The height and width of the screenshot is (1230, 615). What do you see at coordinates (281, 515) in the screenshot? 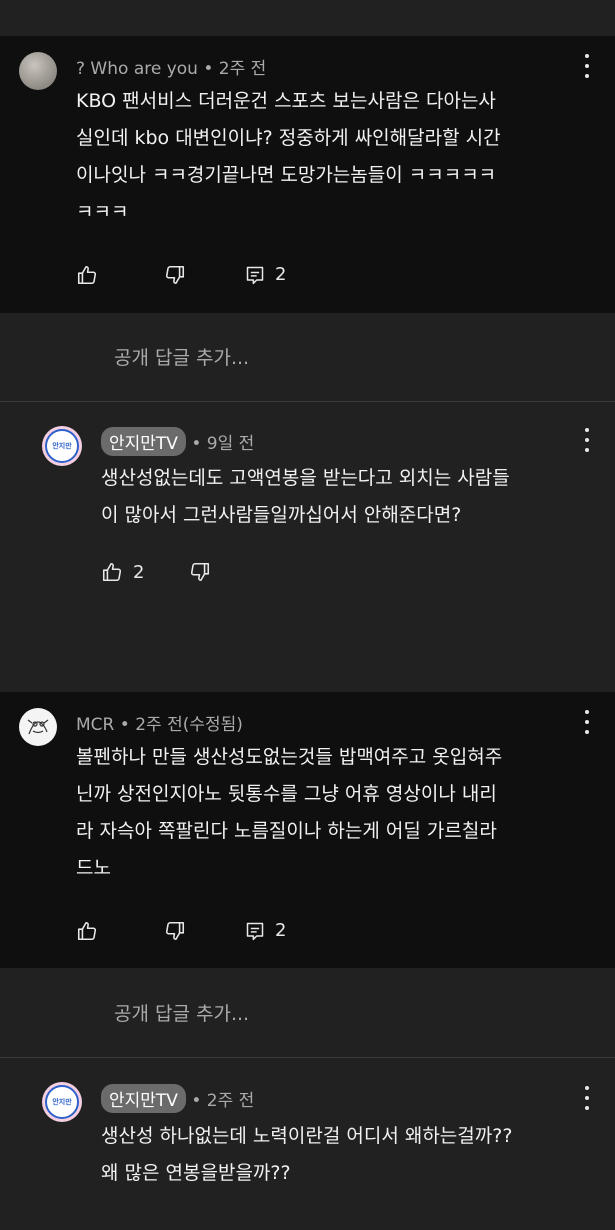
I see `reply-line: 이 많아서 그런사람들일까십어서 안해준다면?` at bounding box center [281, 515].